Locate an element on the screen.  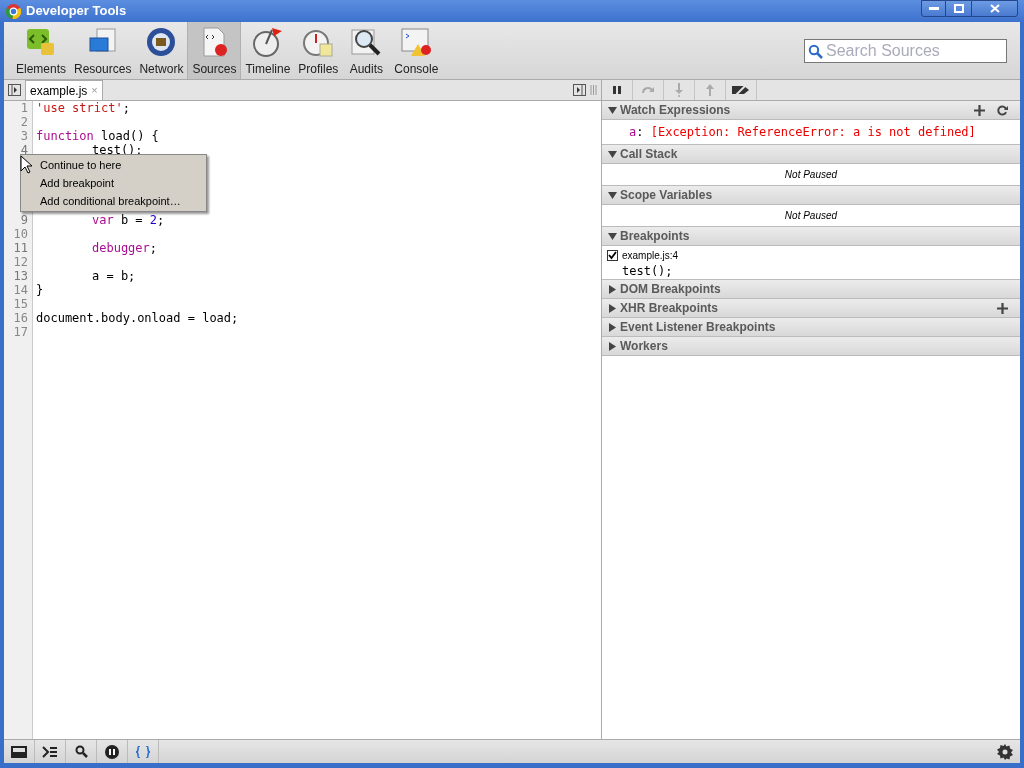
panel-tab: Sources is located at coordinates (214, 50).